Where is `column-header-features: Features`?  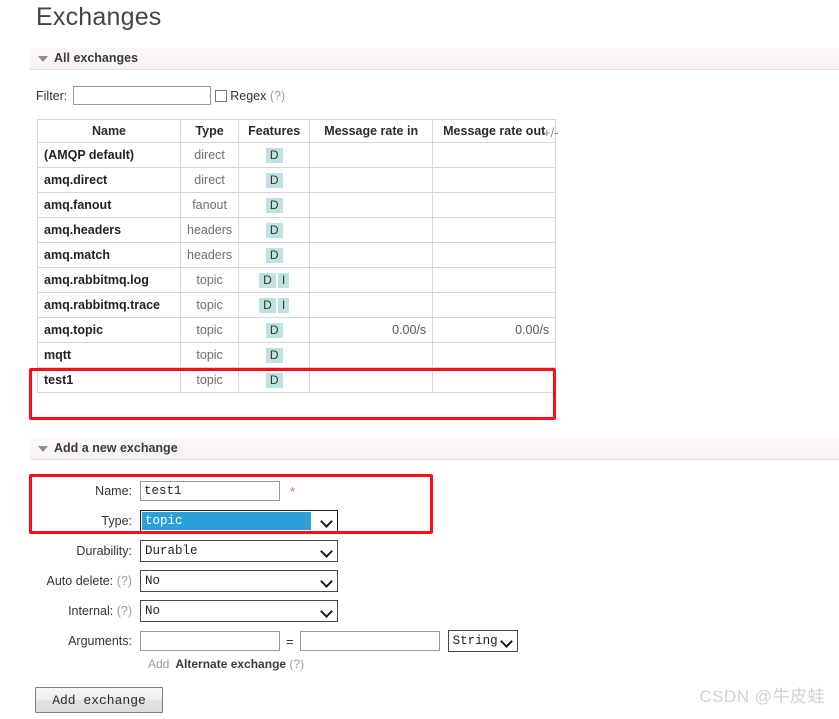
column-header-features: Features is located at coordinates (274, 131).